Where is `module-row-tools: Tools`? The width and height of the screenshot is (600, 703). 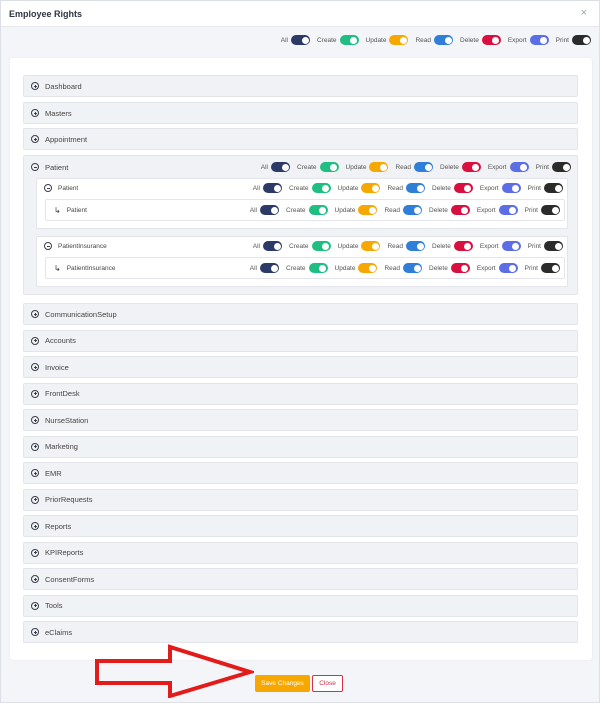 module-row-tools: Tools is located at coordinates (300, 605).